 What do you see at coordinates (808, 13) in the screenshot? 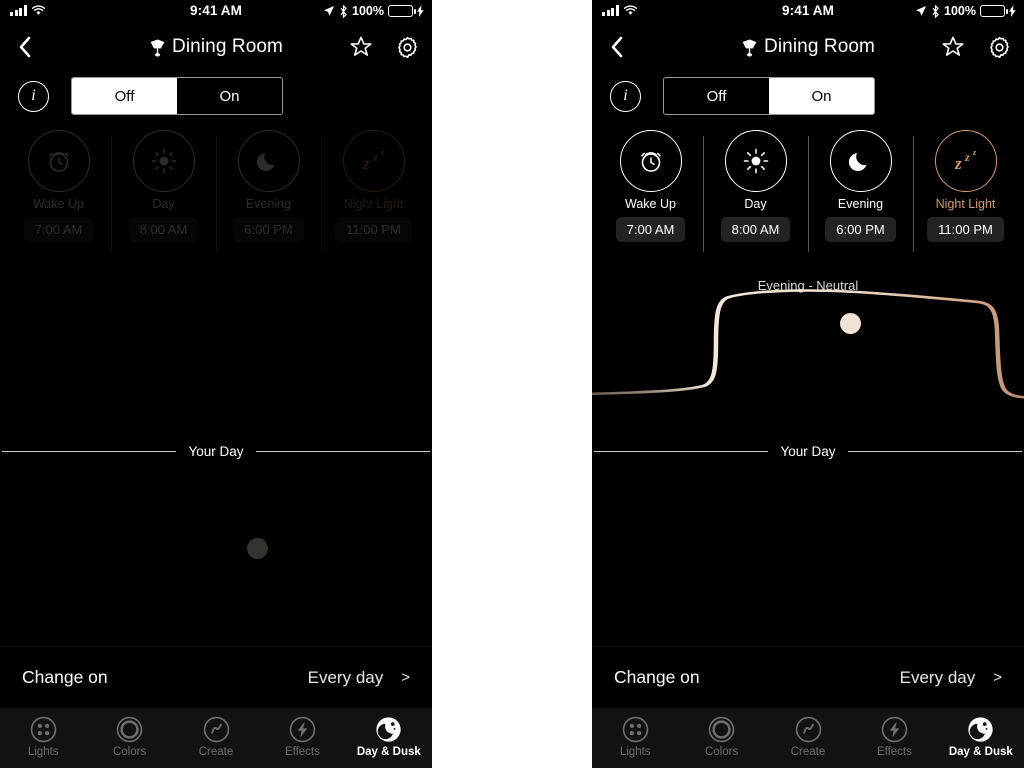
I see `status-bar: 9:41 AM 100%` at bounding box center [808, 13].